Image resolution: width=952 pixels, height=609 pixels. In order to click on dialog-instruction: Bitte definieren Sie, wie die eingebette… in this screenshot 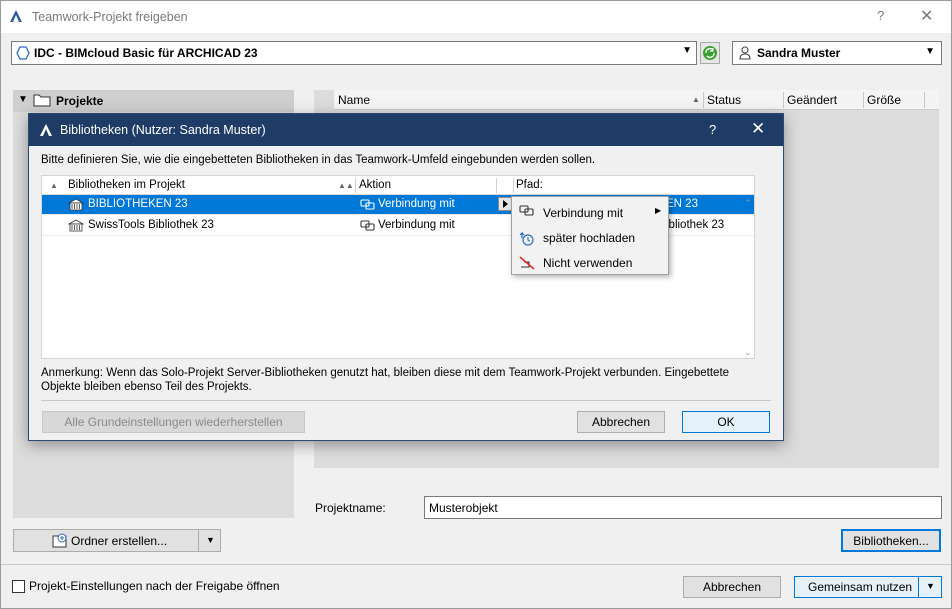, I will do `click(318, 160)`.